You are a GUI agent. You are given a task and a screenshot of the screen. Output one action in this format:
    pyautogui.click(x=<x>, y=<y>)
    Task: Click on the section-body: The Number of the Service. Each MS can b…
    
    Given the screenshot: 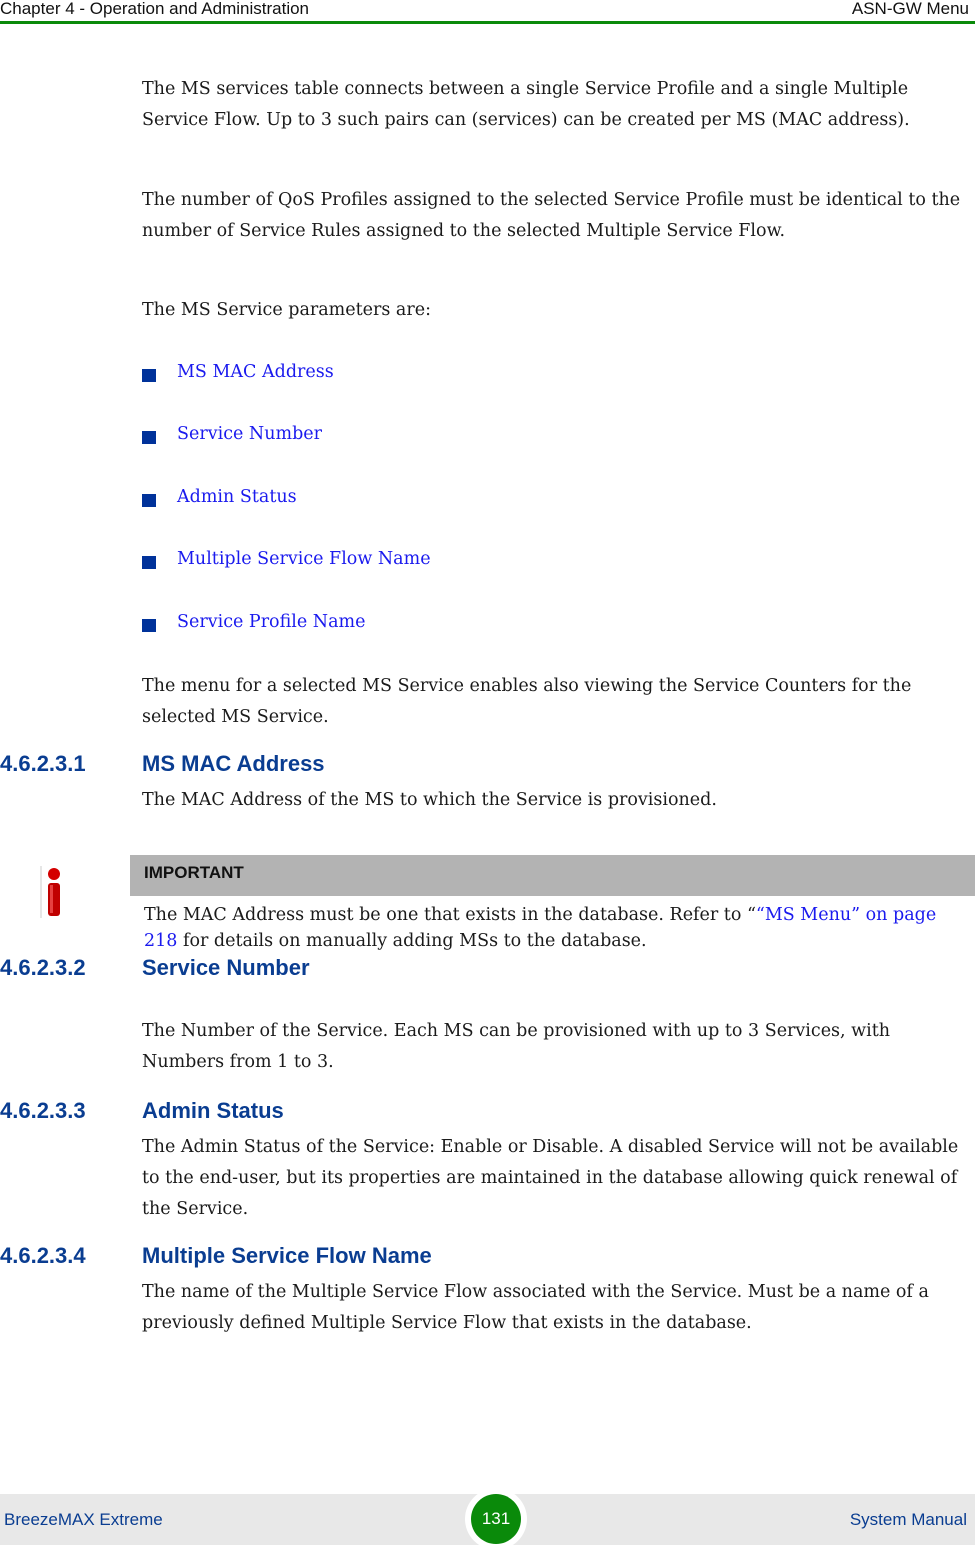 What is the action you would take?
    pyautogui.click(x=516, y=1046)
    